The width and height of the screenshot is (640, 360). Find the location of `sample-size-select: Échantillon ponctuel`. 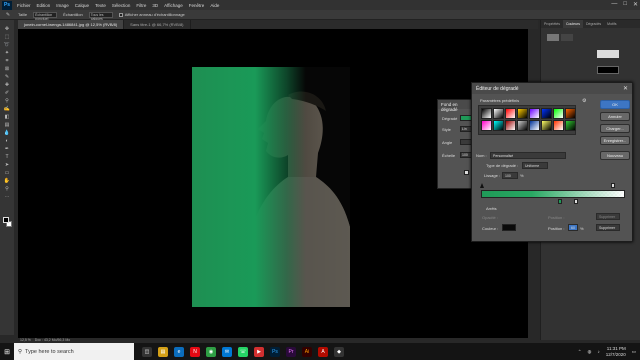

sample-size-select: Échantillon ponctuel is located at coordinates (45, 16).